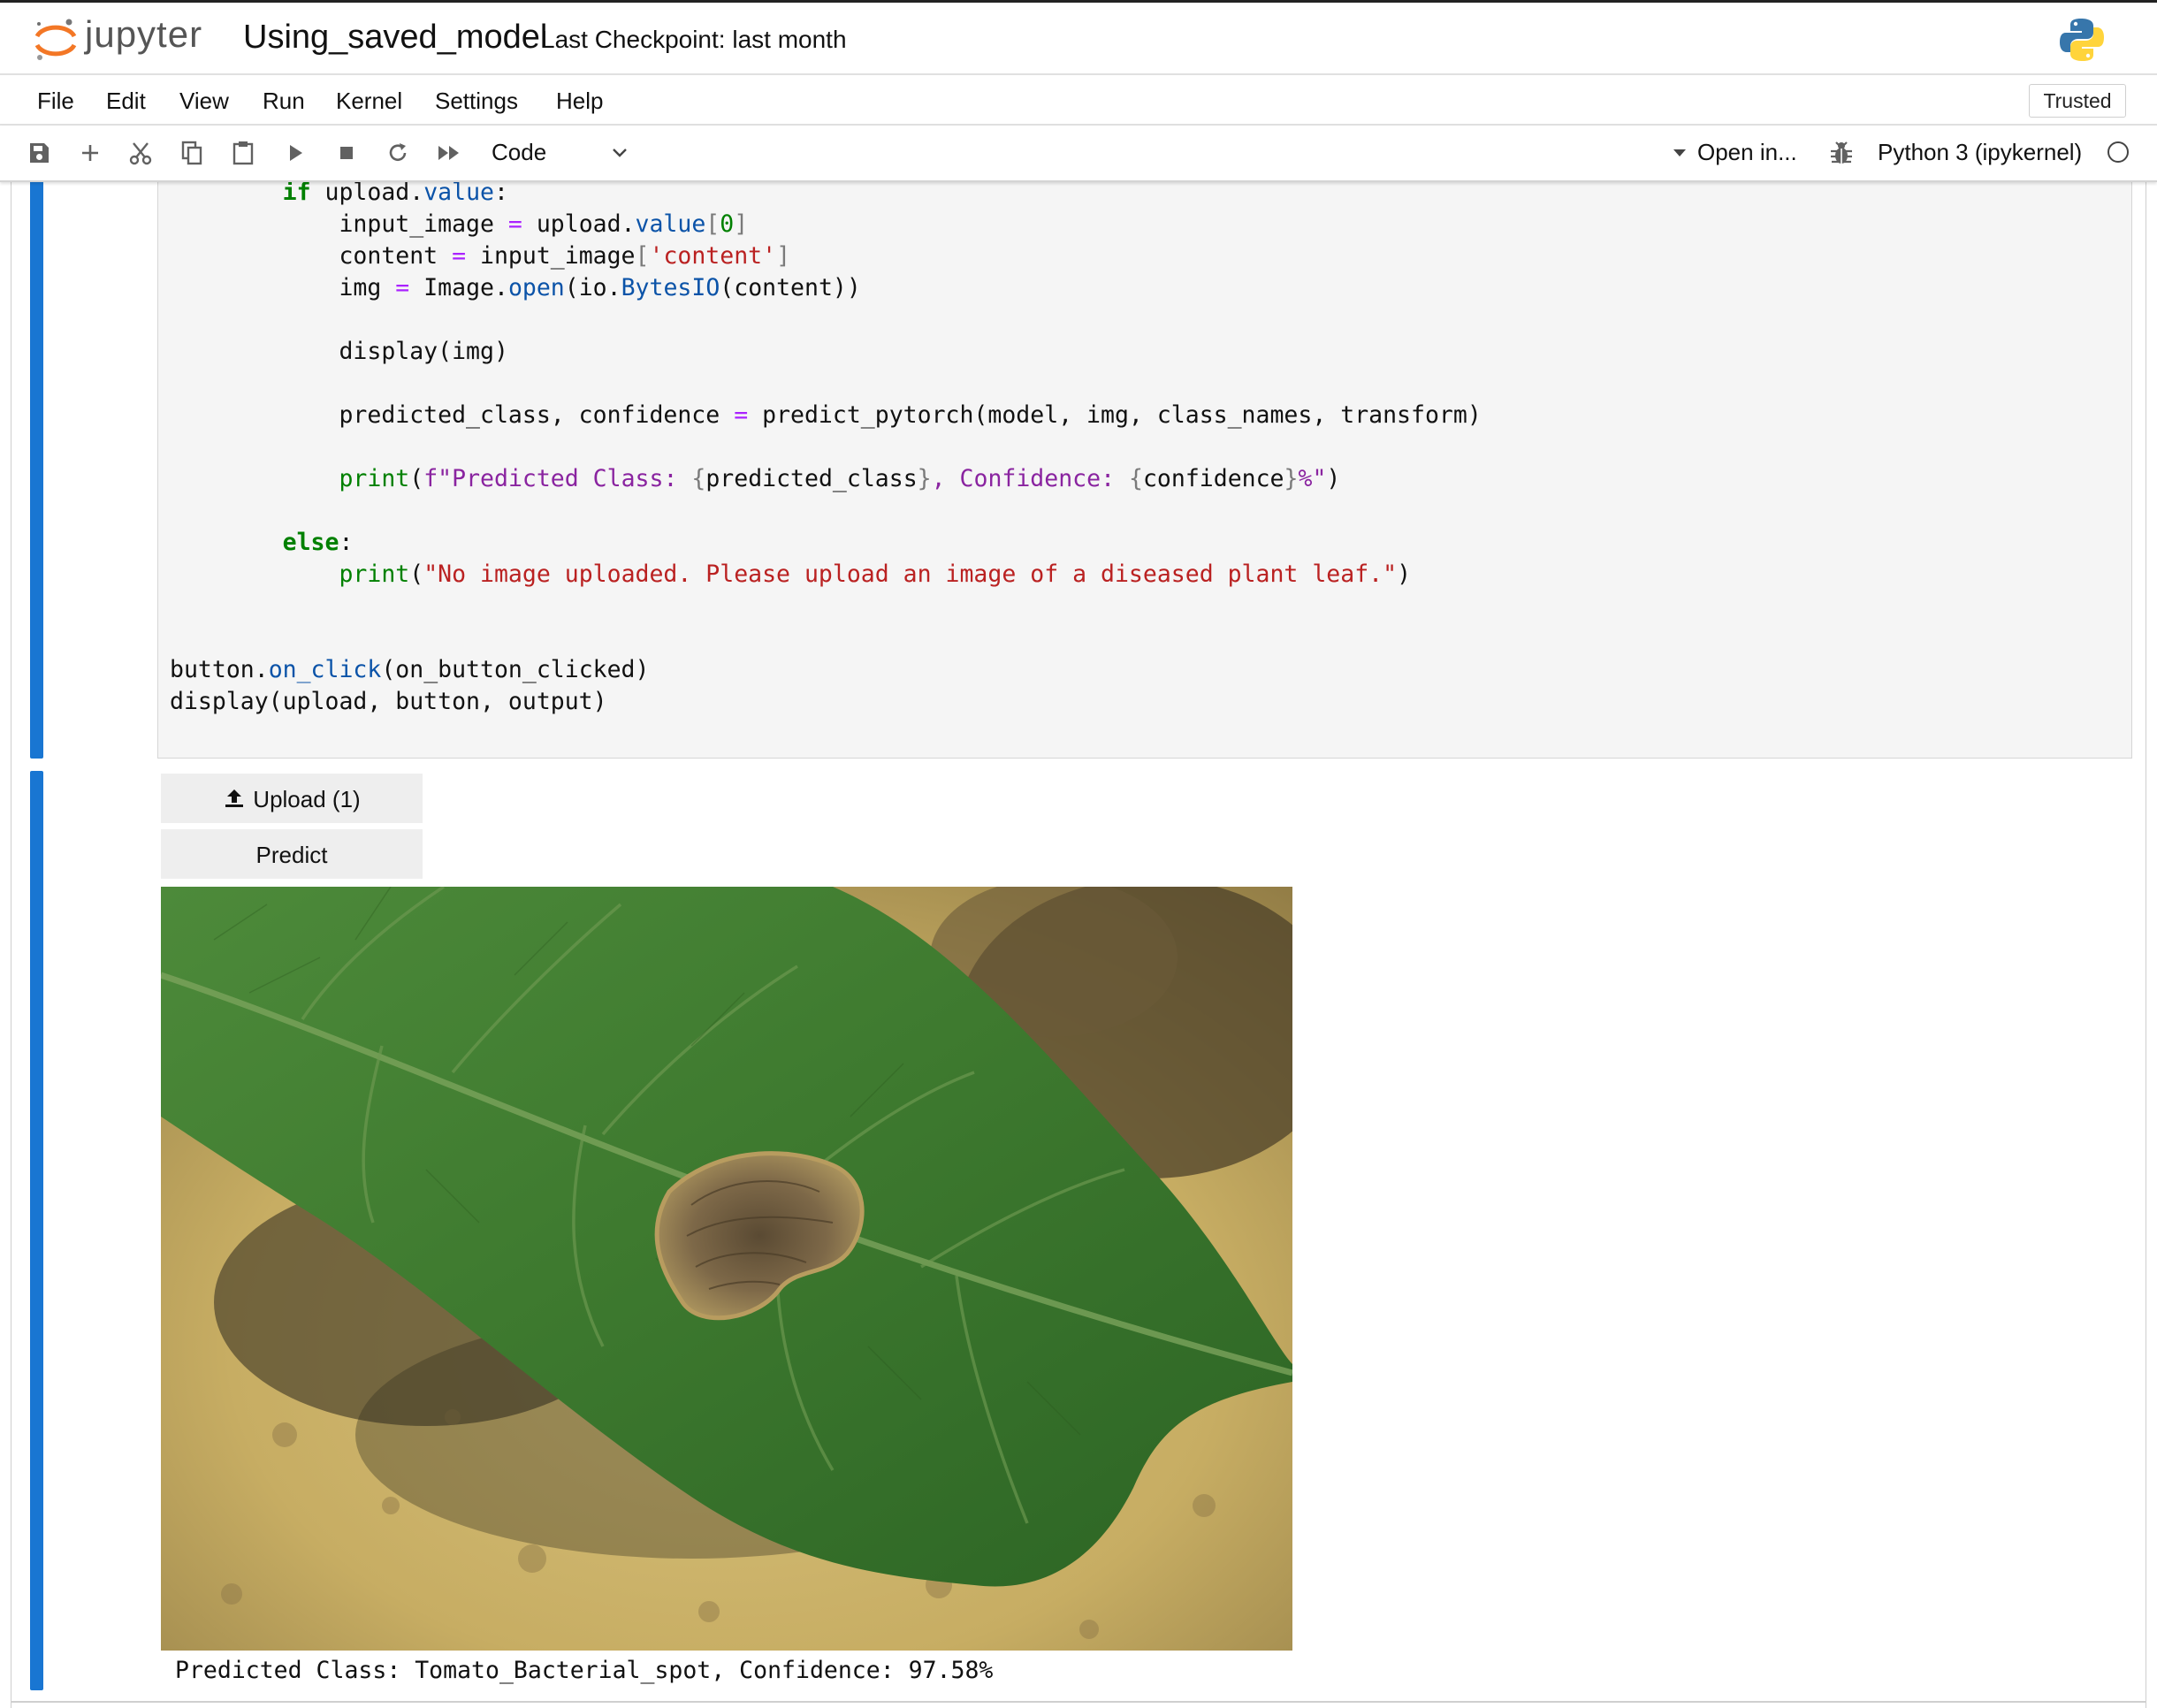 Image resolution: width=2157 pixels, height=1708 pixels. Describe the element at coordinates (56, 41) in the screenshot. I see `jupyter-logo-icon` at that location.